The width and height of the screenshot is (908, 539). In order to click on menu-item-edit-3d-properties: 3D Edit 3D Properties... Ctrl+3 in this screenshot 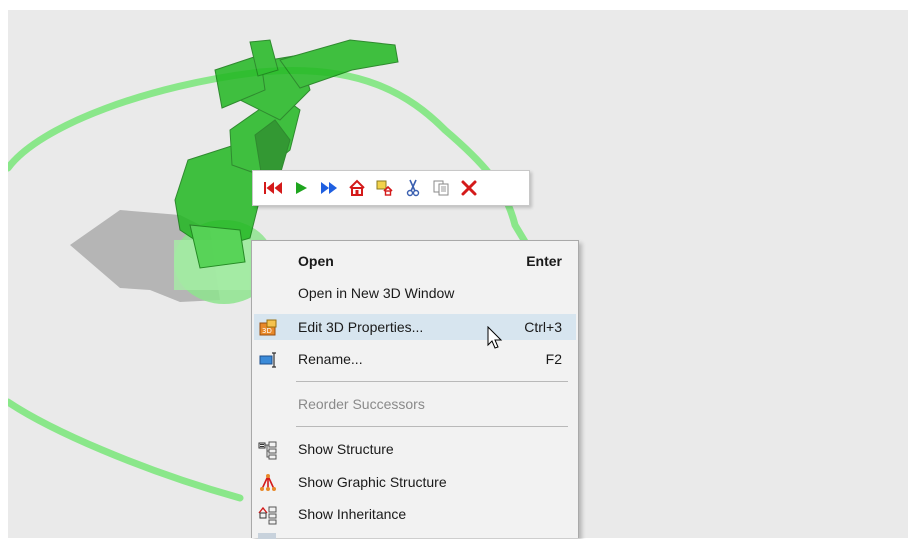, I will do `click(415, 327)`.